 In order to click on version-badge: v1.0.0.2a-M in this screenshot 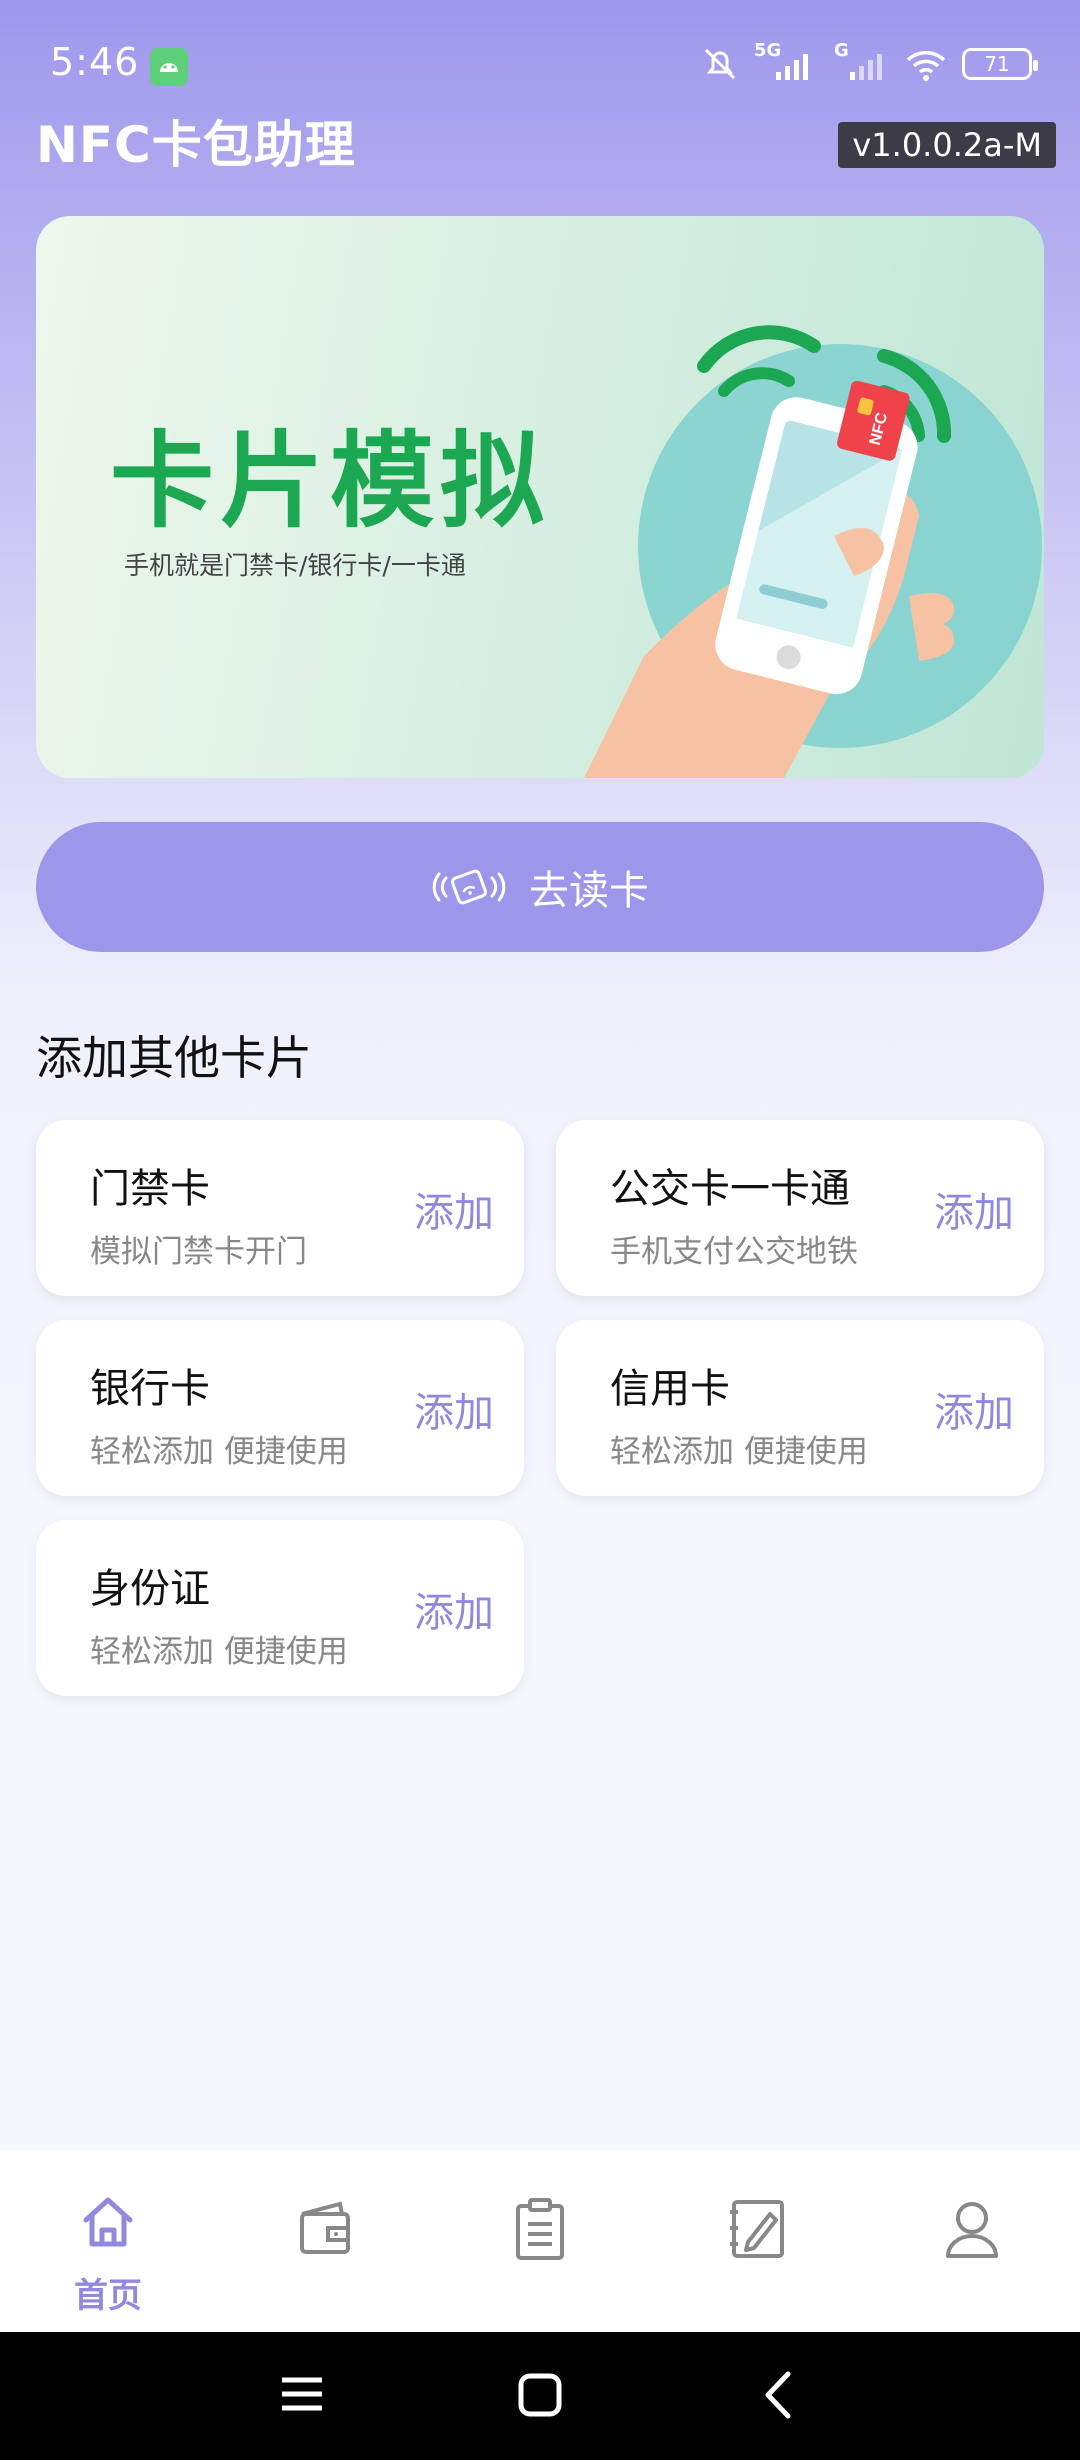, I will do `click(947, 145)`.